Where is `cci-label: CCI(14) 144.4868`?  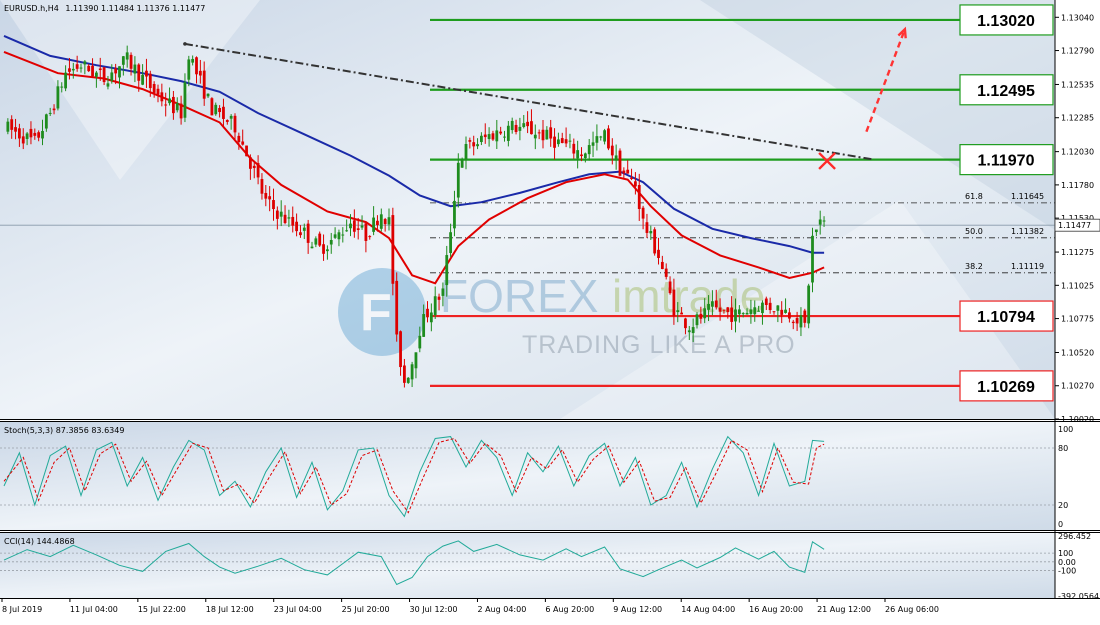
cci-label: CCI(14) 144.4868 is located at coordinates (39, 541).